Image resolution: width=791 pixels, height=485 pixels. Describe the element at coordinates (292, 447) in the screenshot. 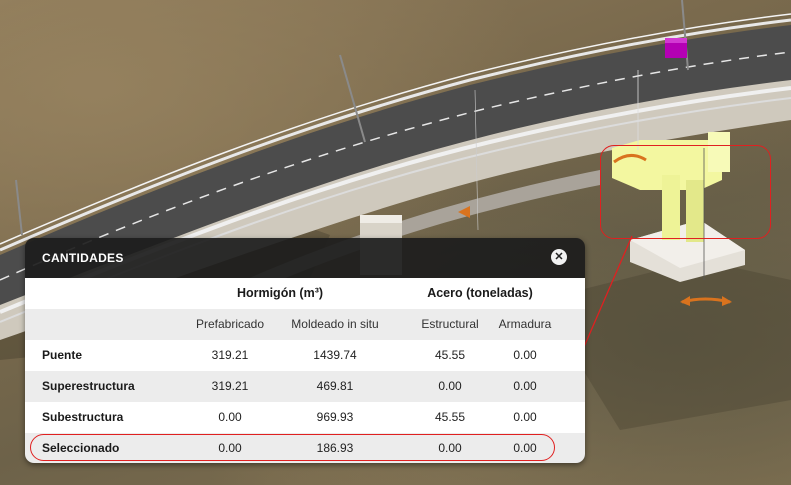

I see `selected-row-highlight` at that location.